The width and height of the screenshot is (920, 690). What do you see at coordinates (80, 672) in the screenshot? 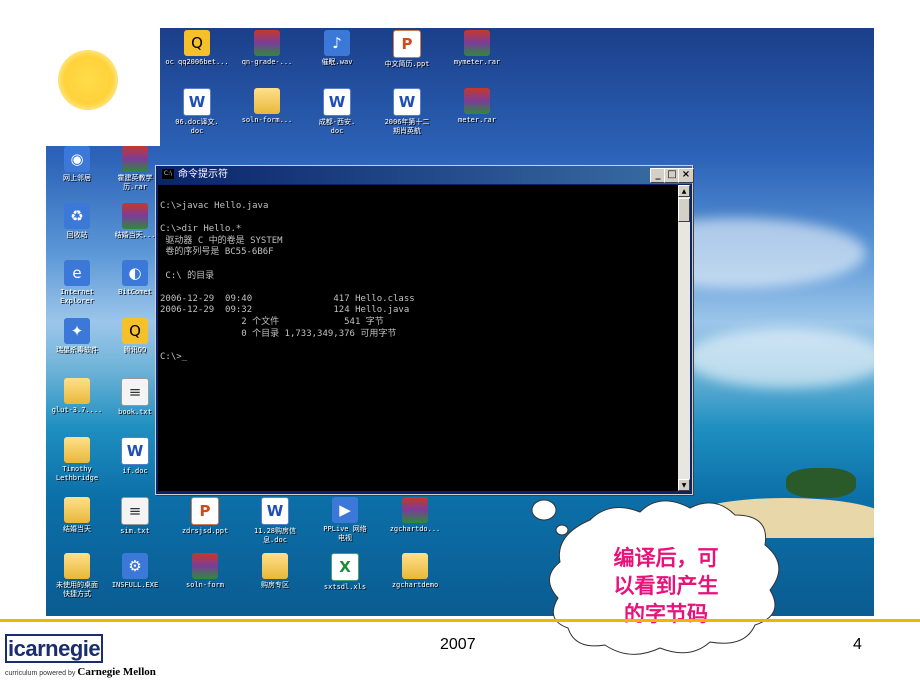
I see `logo-tagline: curriculum powered by Carnegie Mellon` at bounding box center [80, 672].